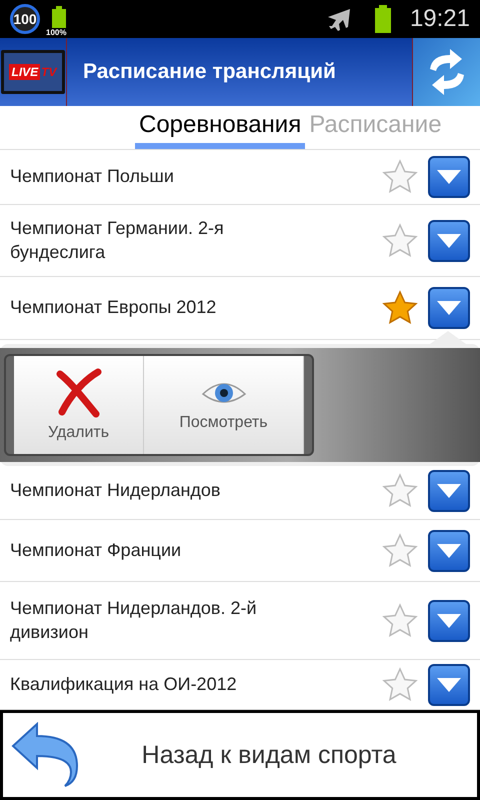 The width and height of the screenshot is (480, 800). Describe the element at coordinates (240, 241) in the screenshot. I see `list-row: Чемпионат Германии. 2-я бундеслига` at that location.